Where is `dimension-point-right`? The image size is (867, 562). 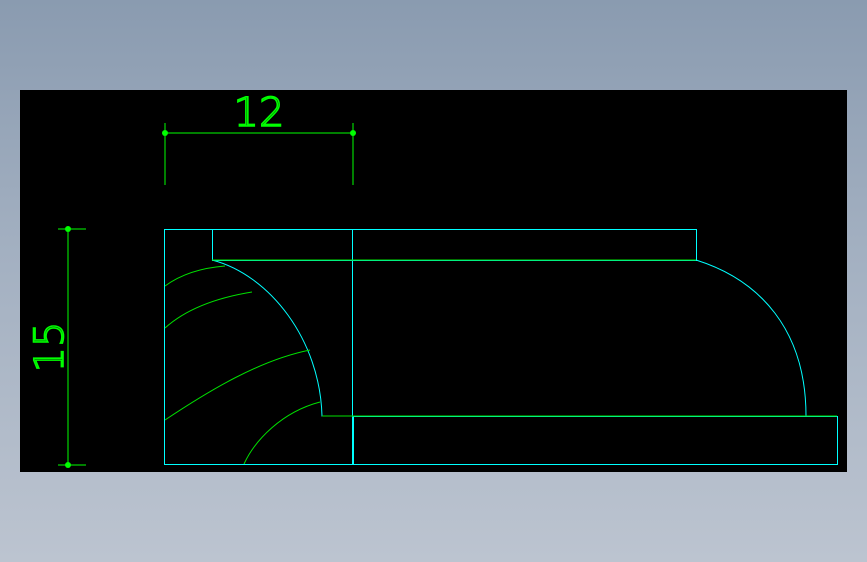
dimension-point-right is located at coordinates (353, 133).